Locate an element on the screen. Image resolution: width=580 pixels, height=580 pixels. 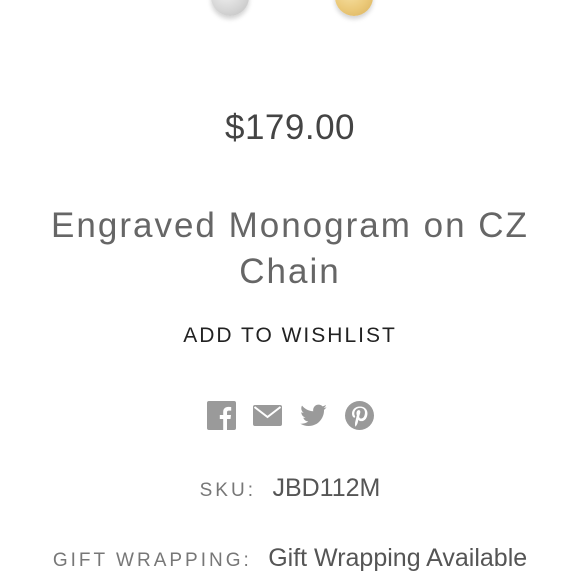
color-swatches is located at coordinates (290, 12).